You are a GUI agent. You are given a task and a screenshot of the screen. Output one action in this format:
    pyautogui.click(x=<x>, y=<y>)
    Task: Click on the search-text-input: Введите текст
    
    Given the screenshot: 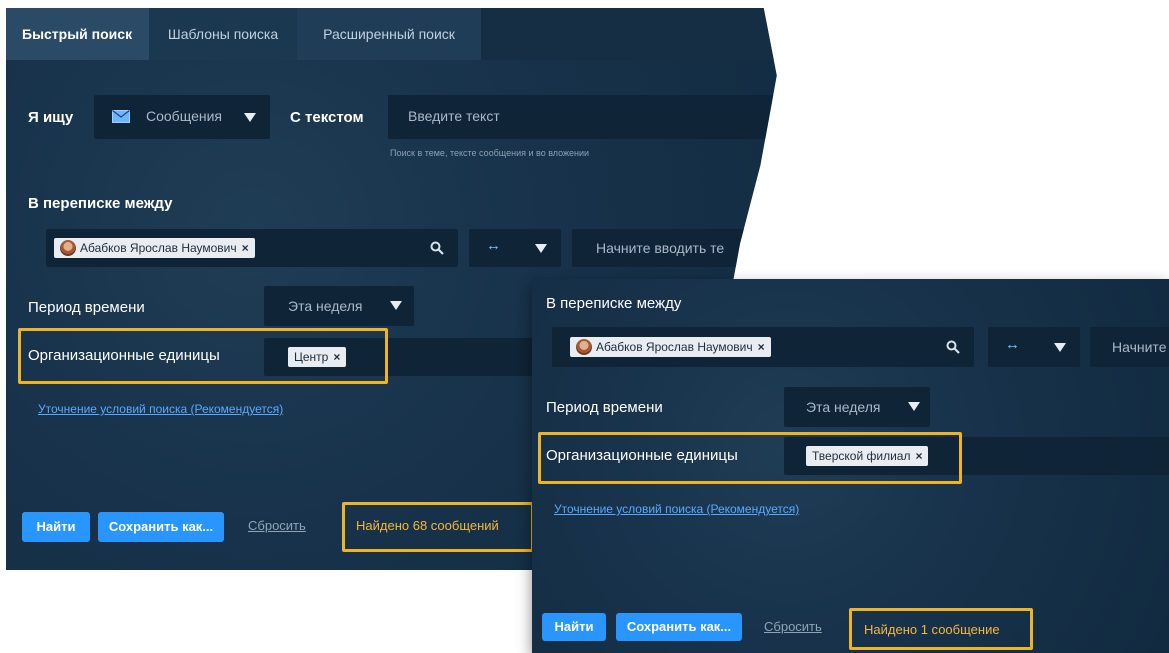 What is the action you would take?
    pyautogui.click(x=582, y=117)
    